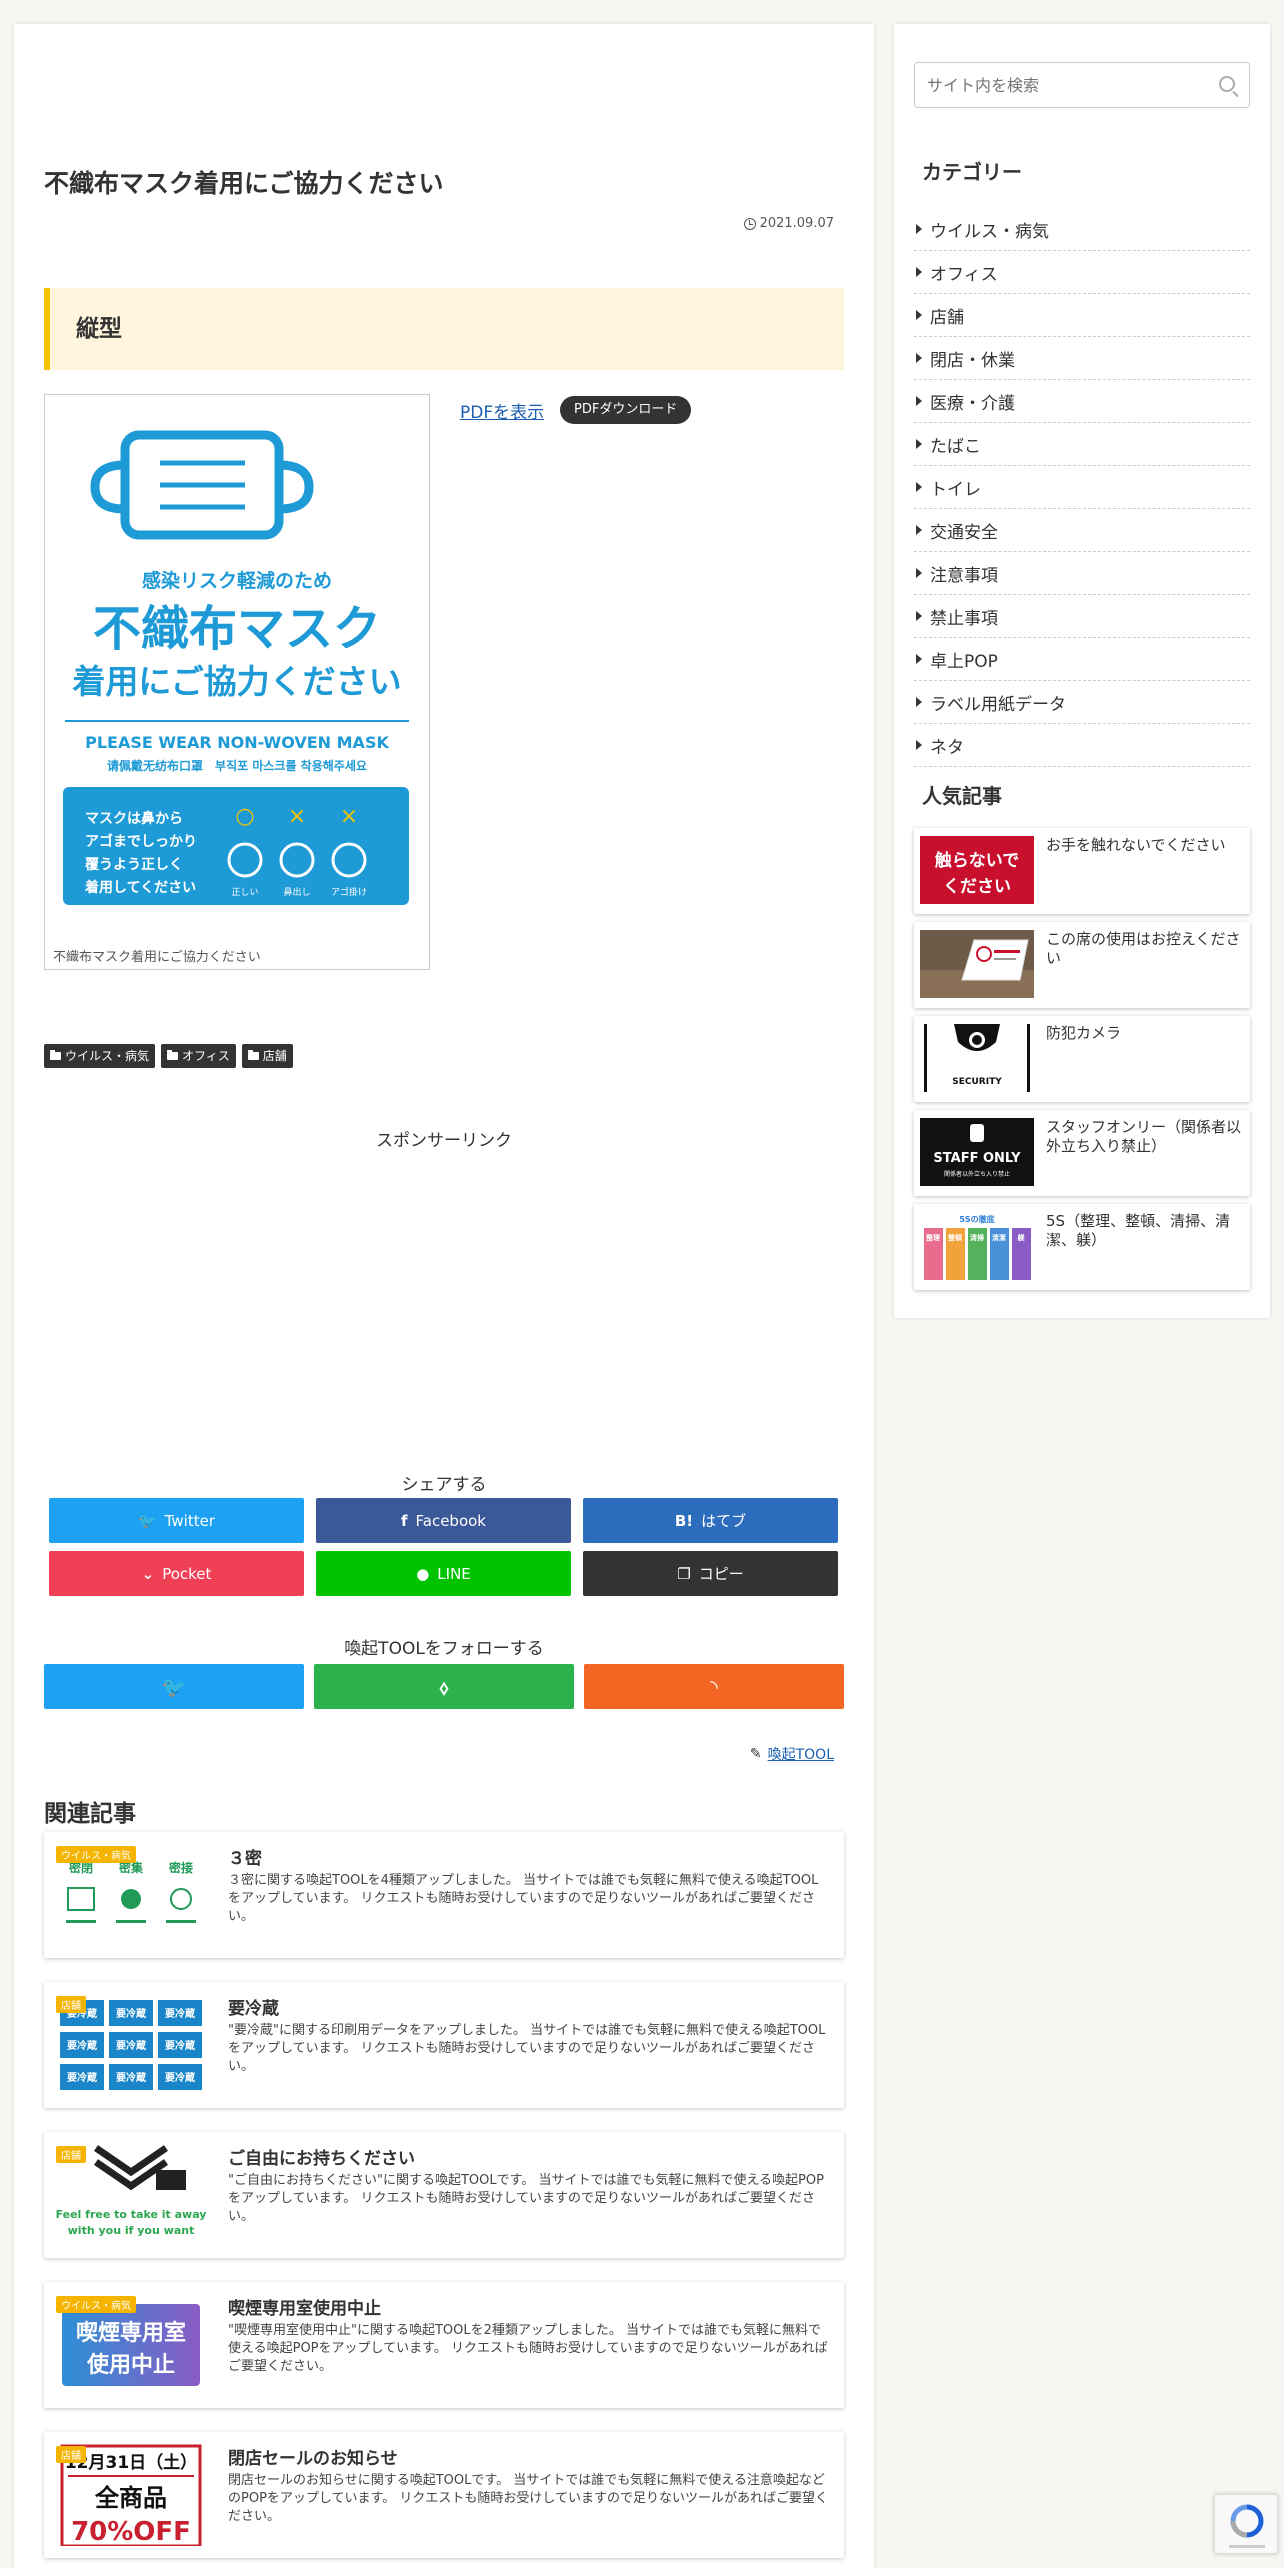 Image resolution: width=1284 pixels, height=2568 pixels. I want to click on category-item: 交通安全, so click(1082, 530).